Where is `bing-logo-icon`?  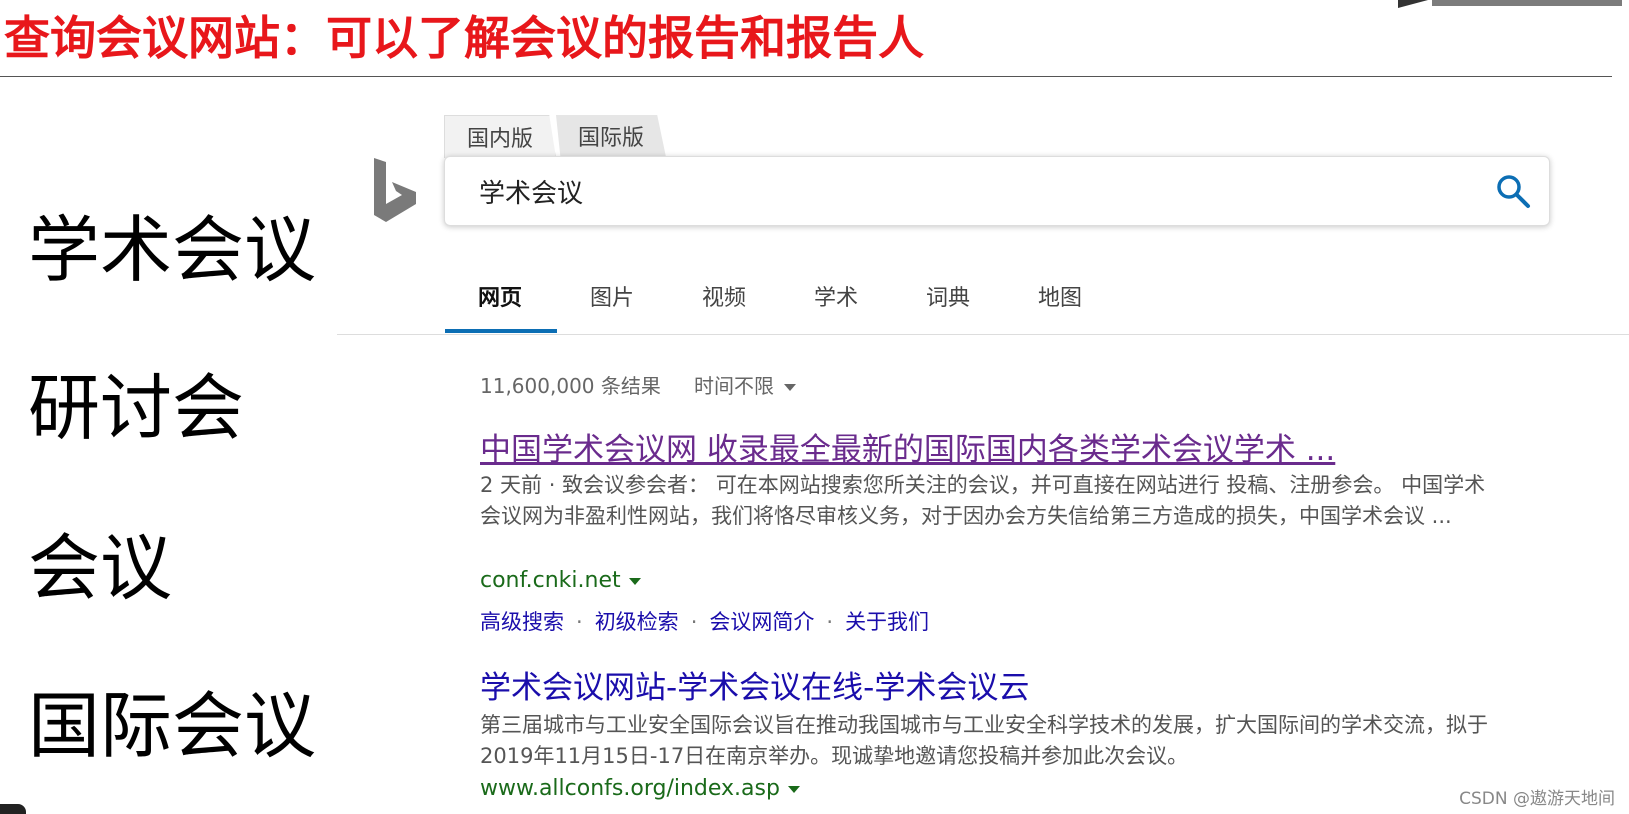
bing-logo-icon is located at coordinates (395, 191).